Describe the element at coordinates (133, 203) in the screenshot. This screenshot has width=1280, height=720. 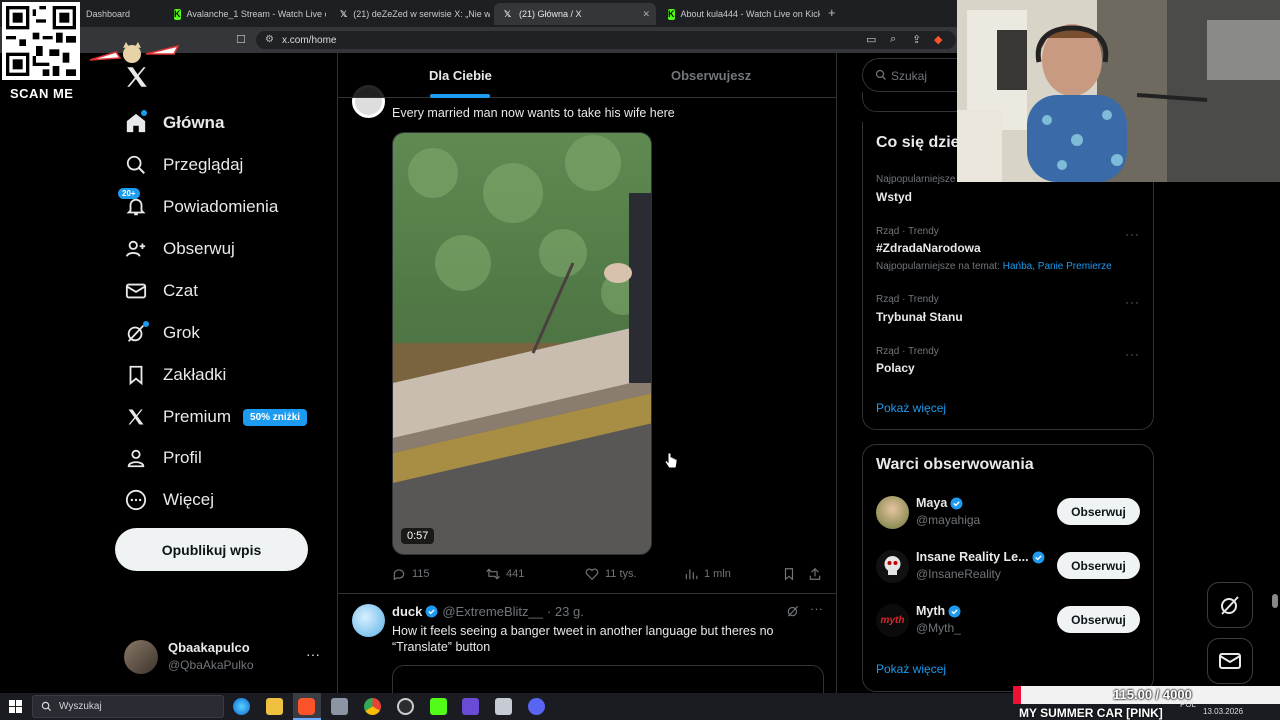
I see `bell-icon: 20+` at that location.